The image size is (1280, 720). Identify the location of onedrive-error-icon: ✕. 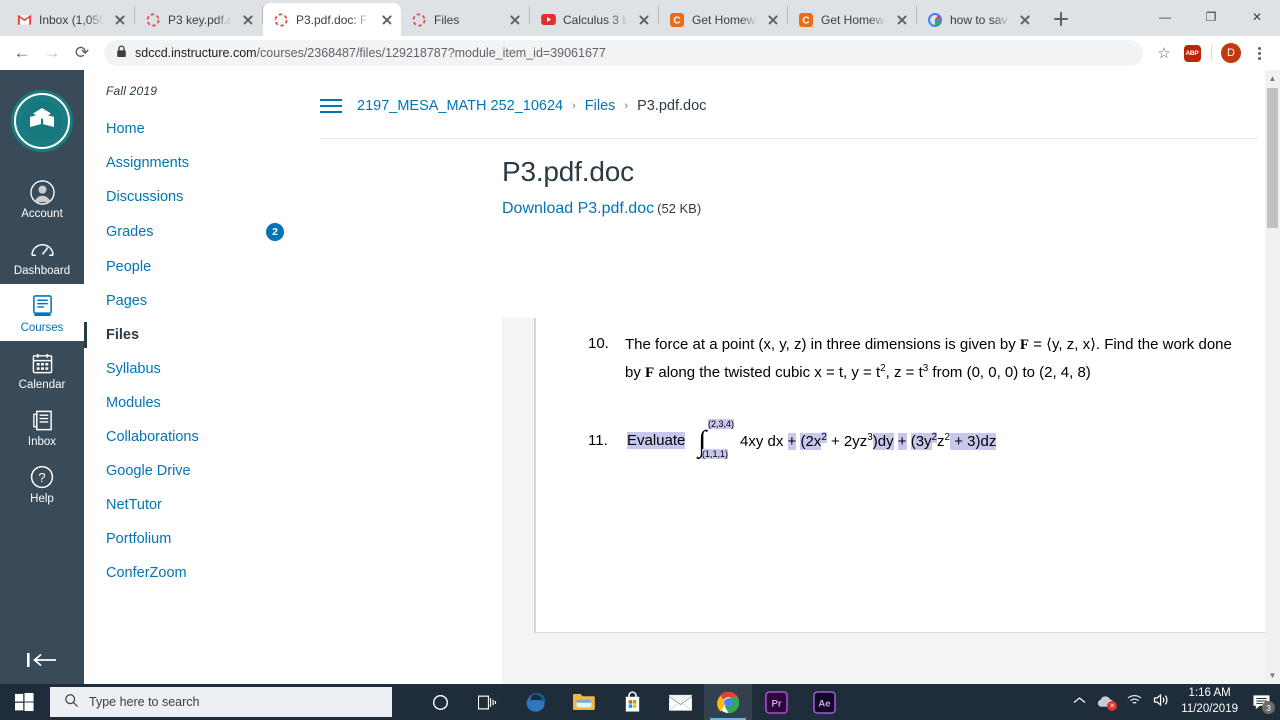
(1107, 703).